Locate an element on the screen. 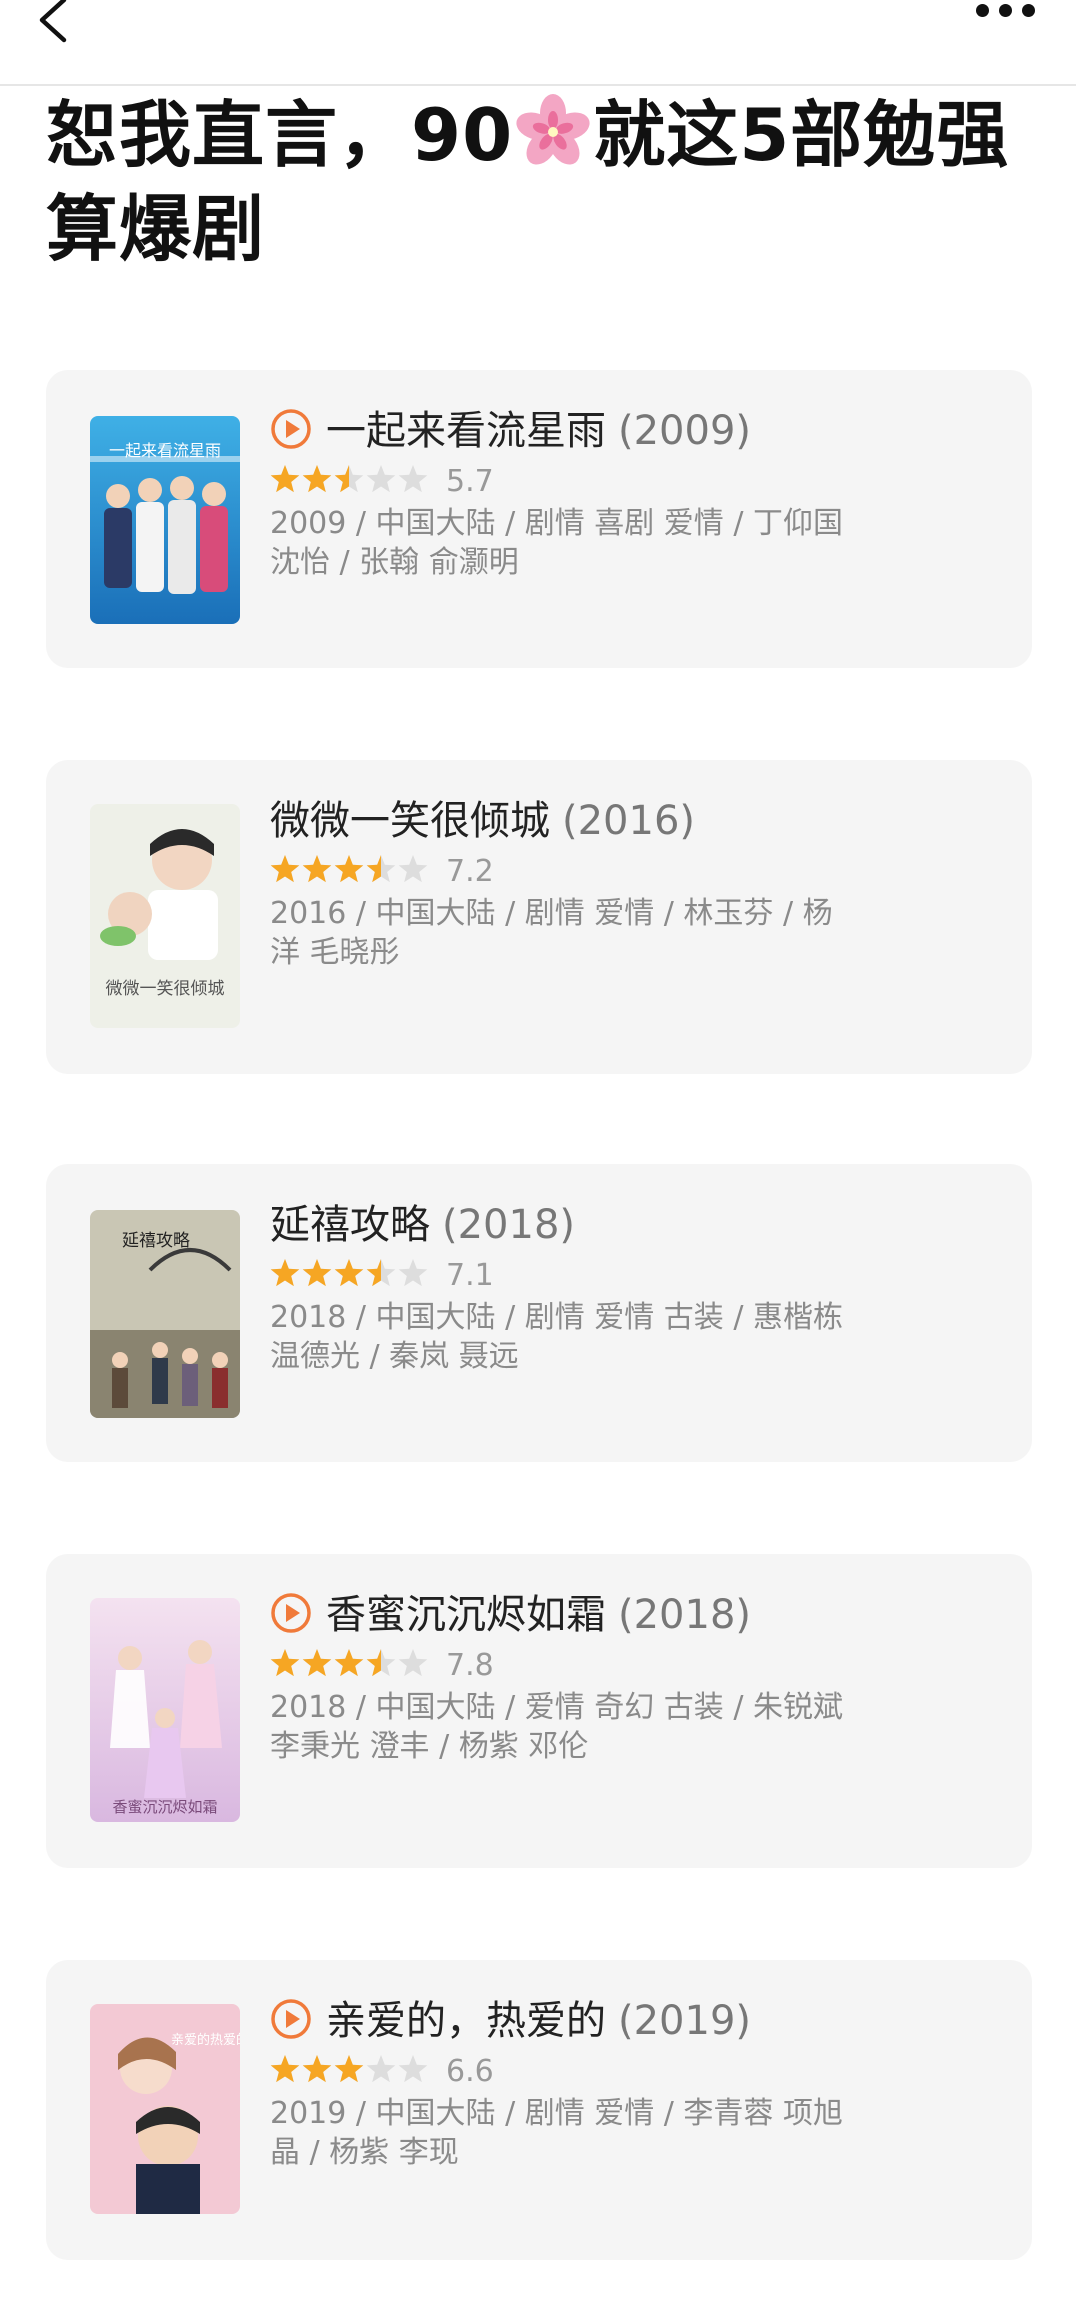 This screenshot has width=1076, height=2316. rating-score: 7.2 is located at coordinates (470, 871).